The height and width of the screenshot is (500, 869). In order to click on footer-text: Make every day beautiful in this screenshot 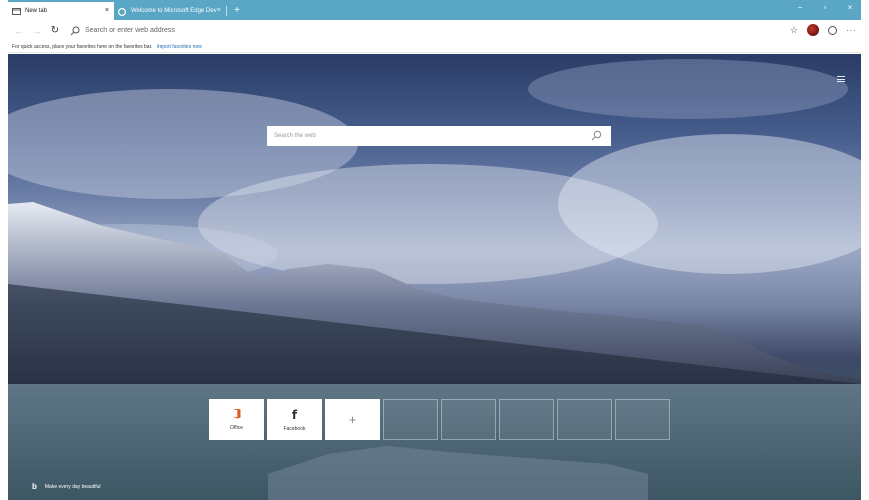, I will do `click(72, 486)`.